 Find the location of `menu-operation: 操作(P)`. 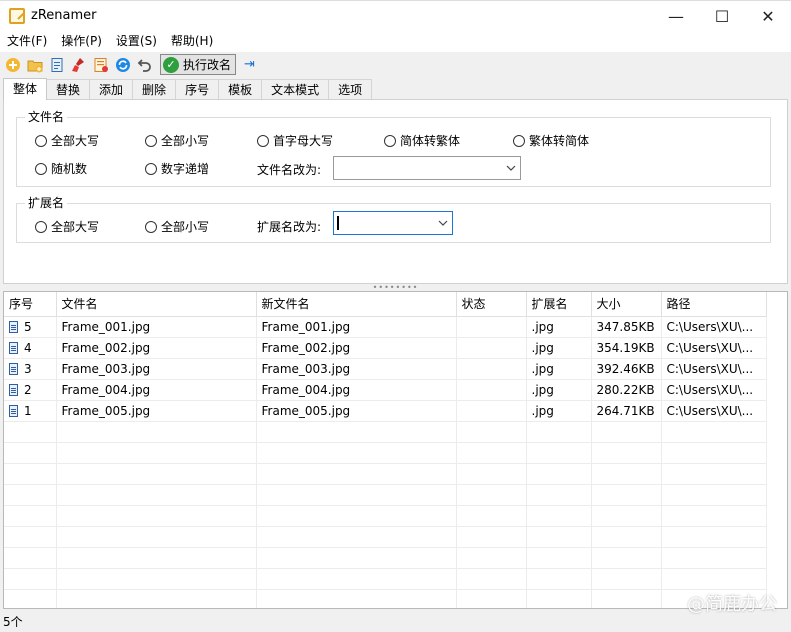

menu-operation: 操作(P) is located at coordinates (81, 41).